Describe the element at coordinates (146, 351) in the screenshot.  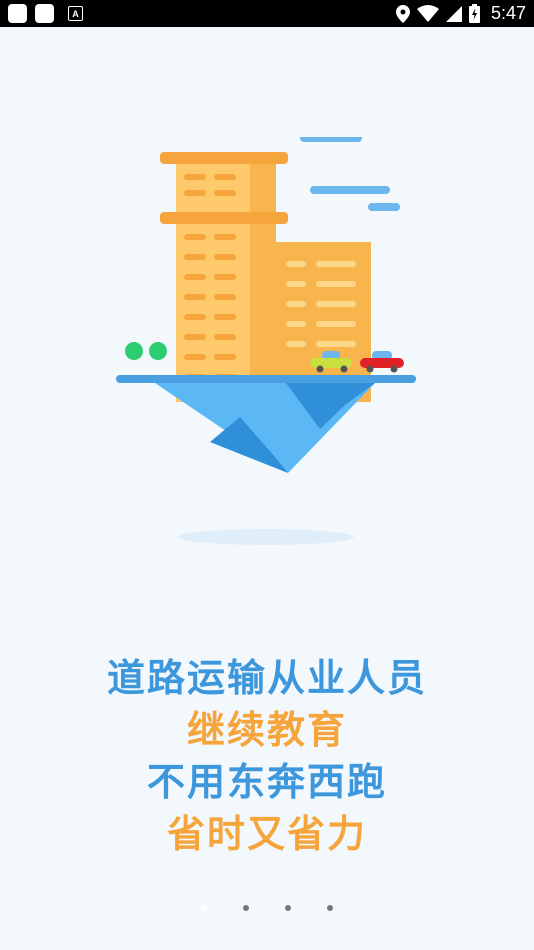
I see `tree-icon` at that location.